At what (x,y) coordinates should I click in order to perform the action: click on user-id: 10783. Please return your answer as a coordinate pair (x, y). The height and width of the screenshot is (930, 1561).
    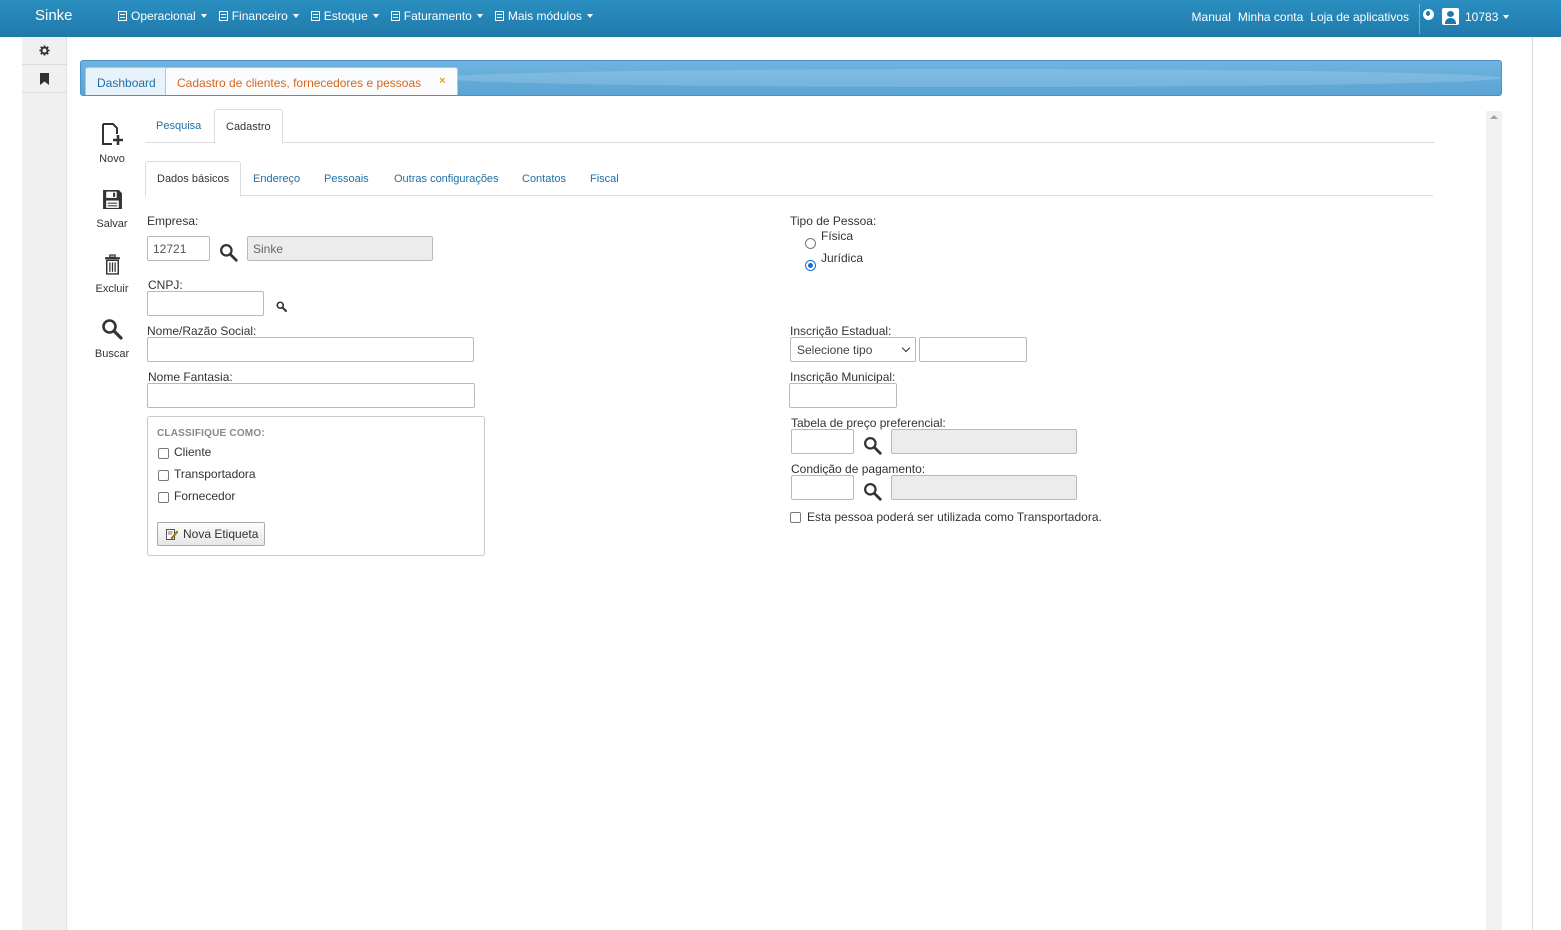
    Looking at the image, I should click on (1482, 16).